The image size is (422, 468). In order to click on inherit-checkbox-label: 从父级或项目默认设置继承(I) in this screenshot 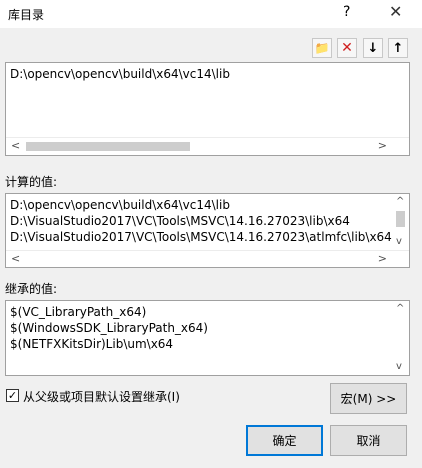, I will do `click(101, 396)`.